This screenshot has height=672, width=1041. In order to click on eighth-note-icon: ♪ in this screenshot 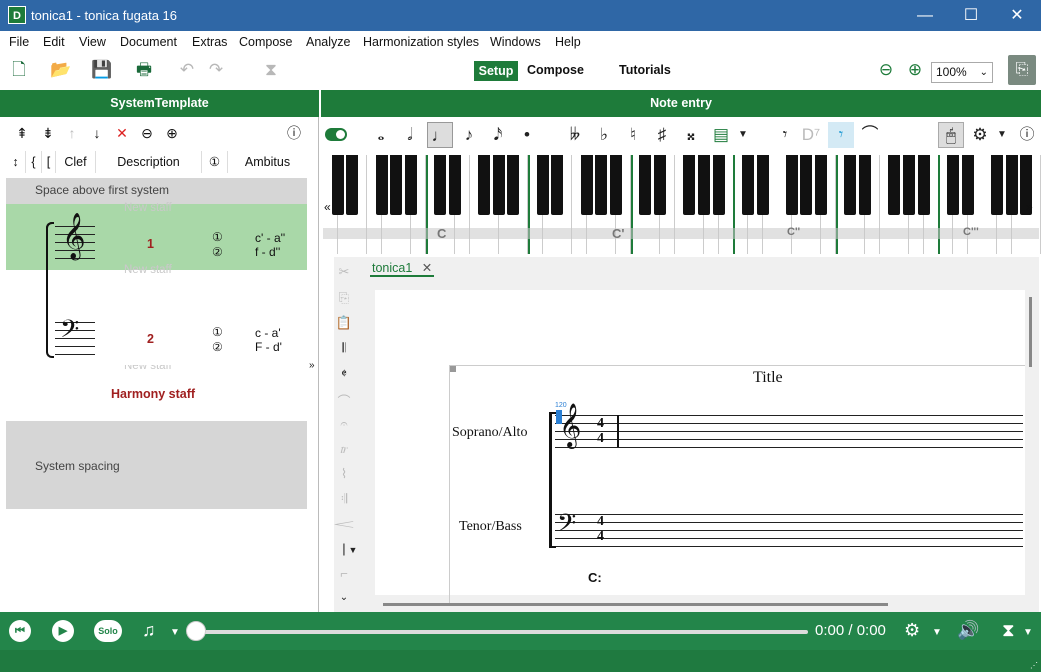, I will do `click(469, 135)`.